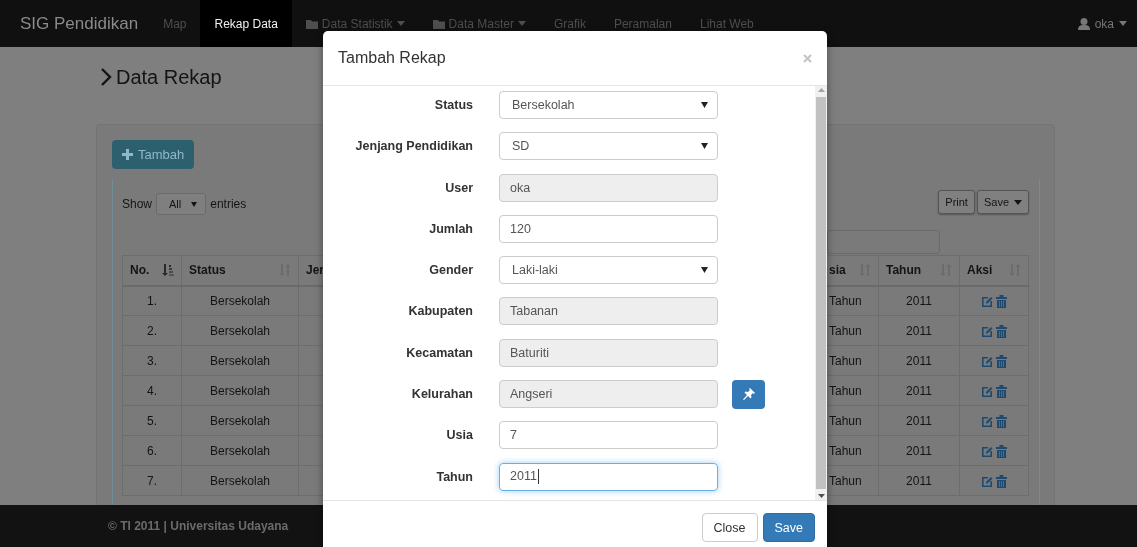 The height and width of the screenshot is (547, 1137). I want to click on field-label: User, so click(458, 187).